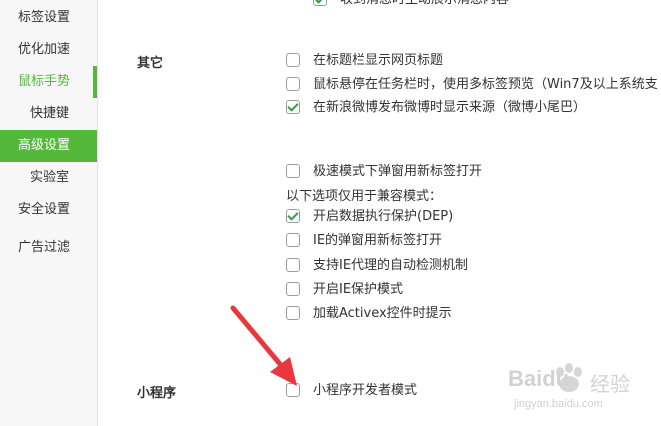 The width and height of the screenshot is (661, 426). Describe the element at coordinates (539, 378) in the screenshot. I see `watermark-brand: Baidu` at that location.